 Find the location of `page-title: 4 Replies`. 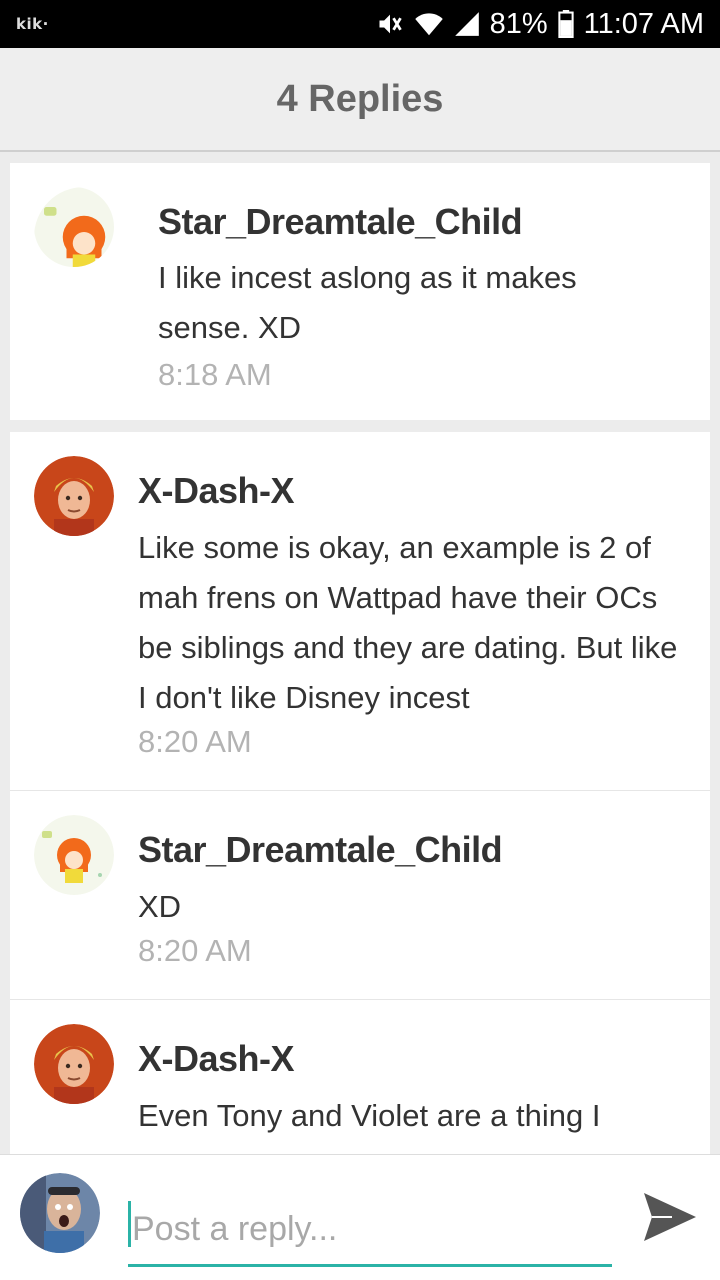

page-title: 4 Replies is located at coordinates (360, 98).